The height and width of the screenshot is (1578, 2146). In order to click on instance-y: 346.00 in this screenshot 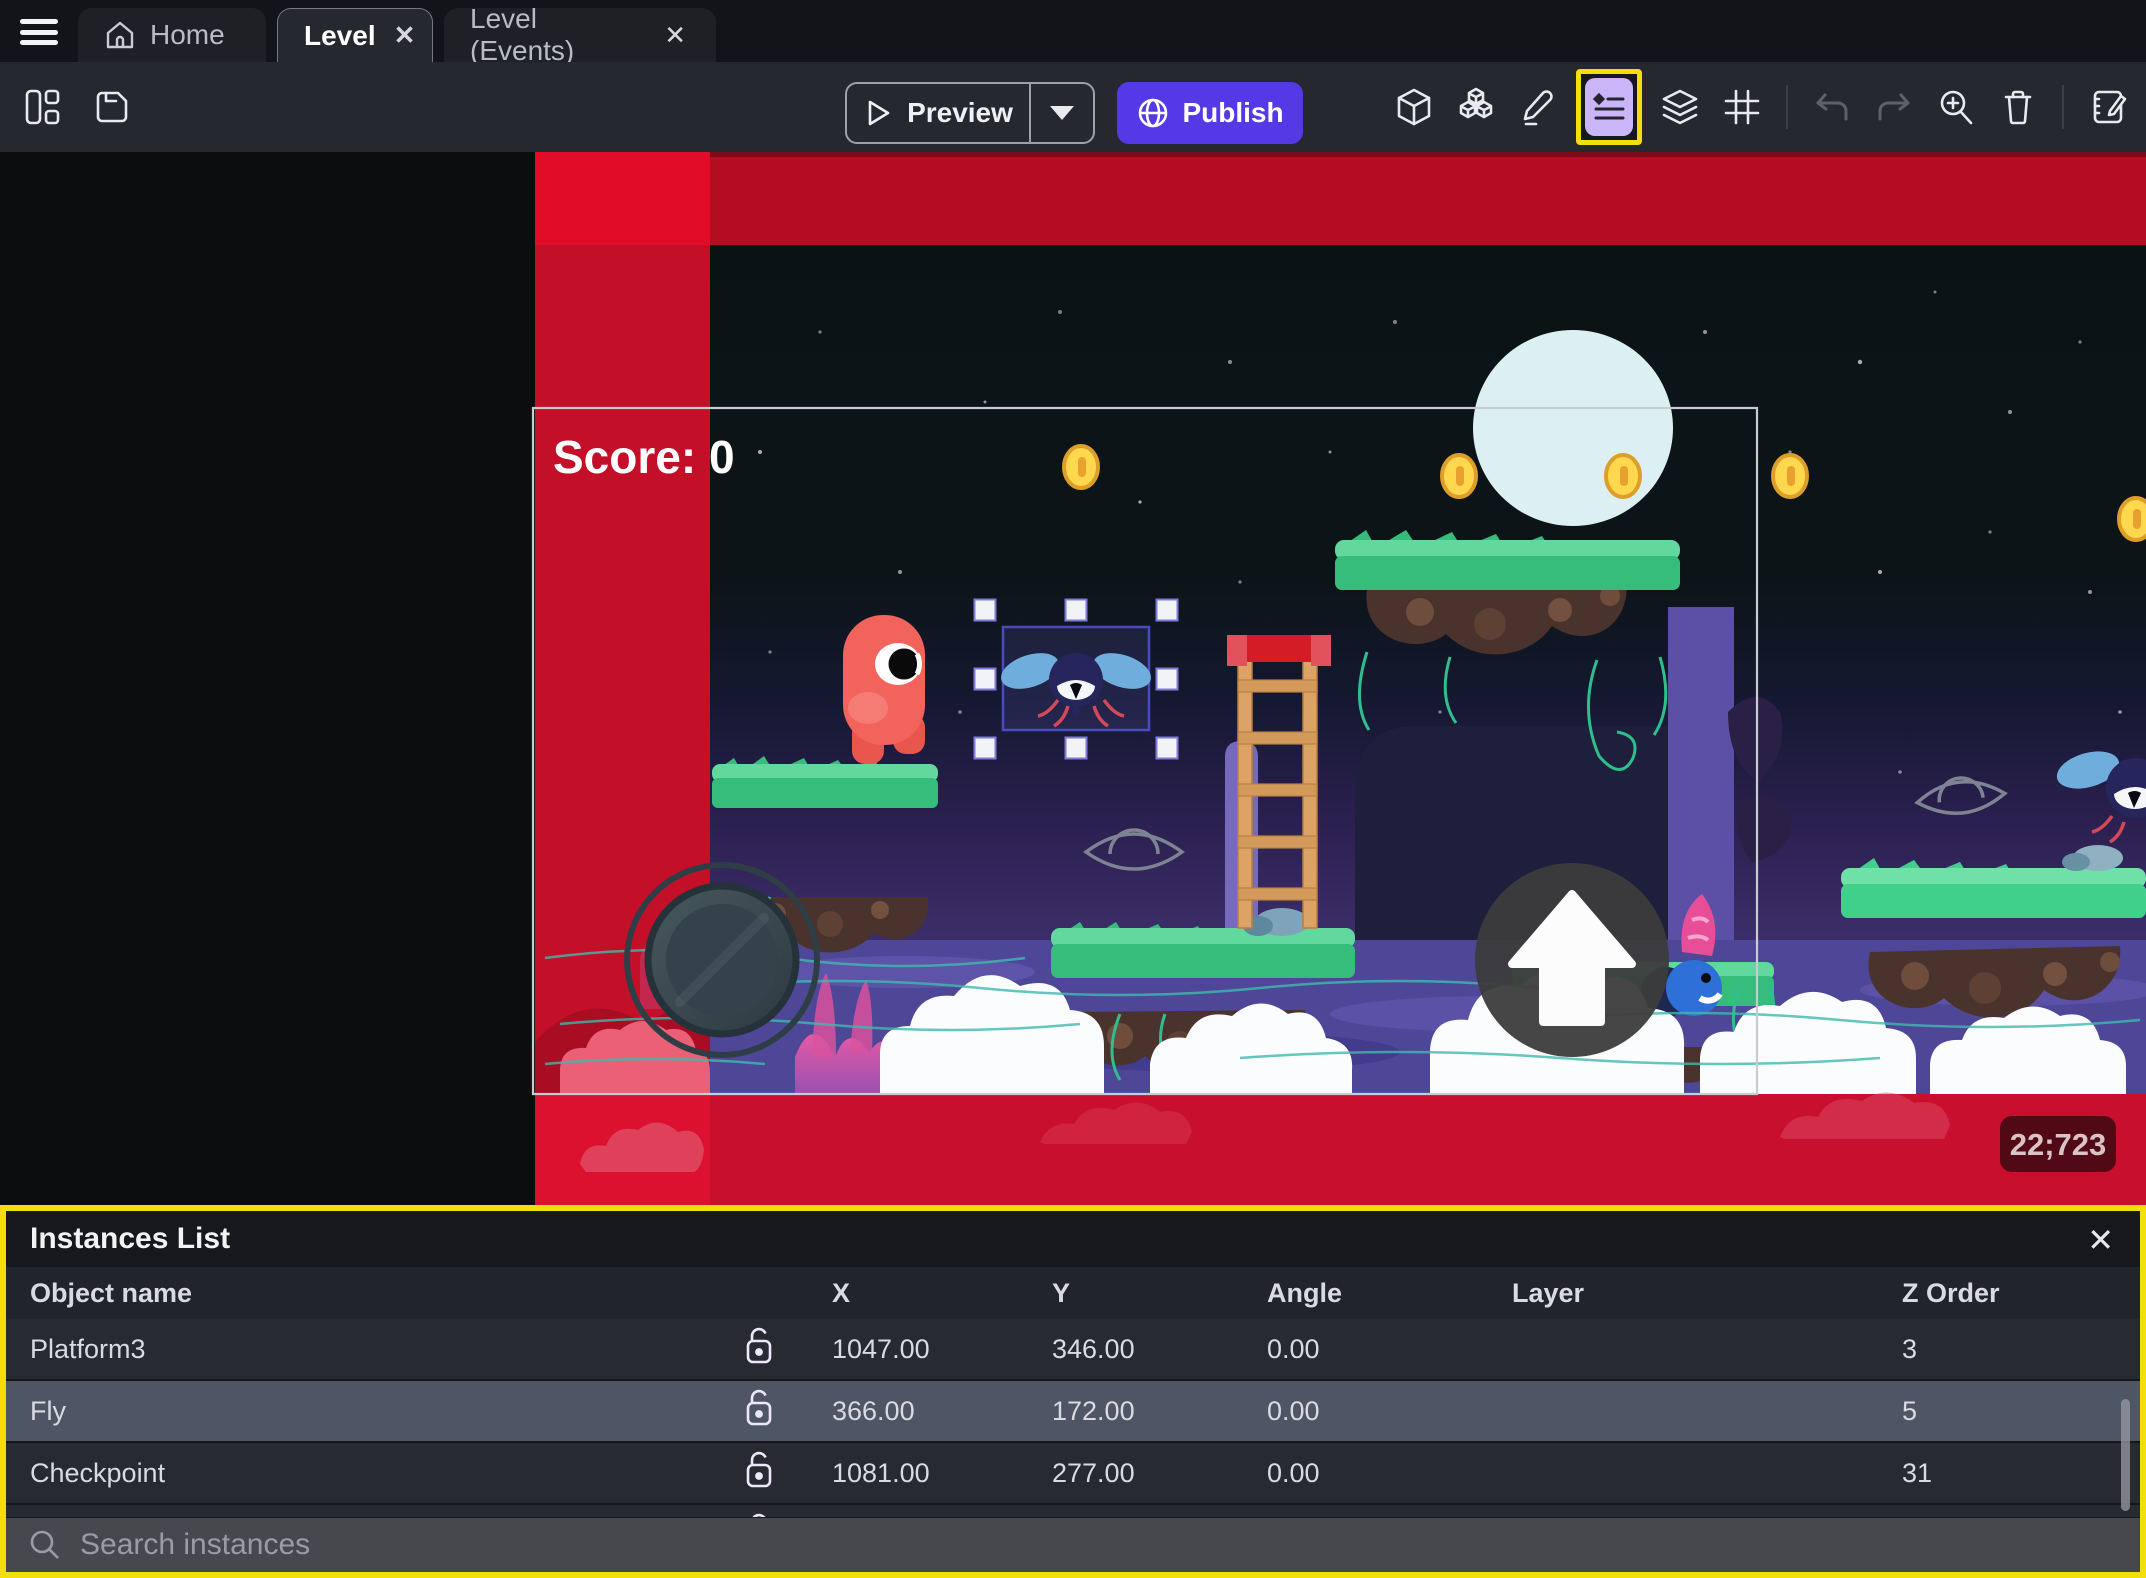, I will do `click(1093, 1348)`.